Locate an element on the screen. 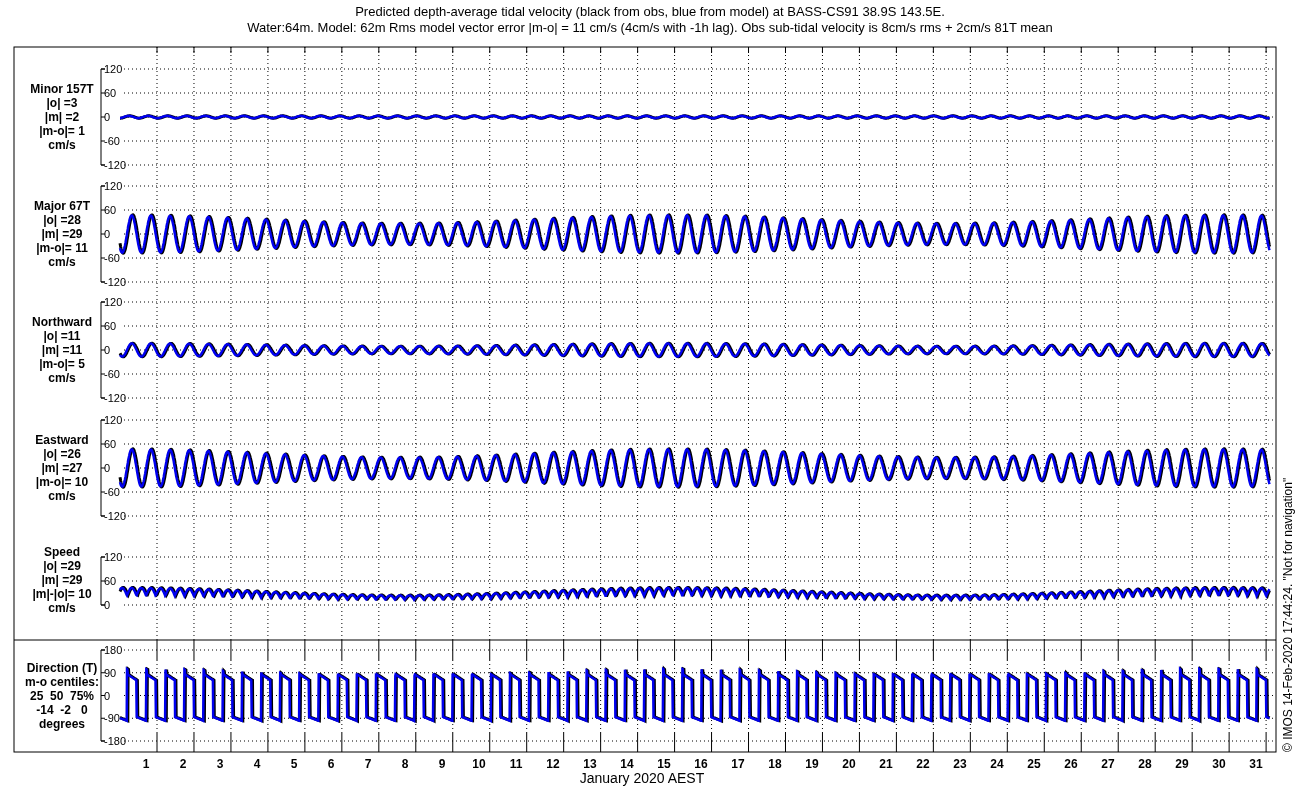 The width and height of the screenshot is (1300, 800). panel-label: 25 50 75% is located at coordinates (62, 695).